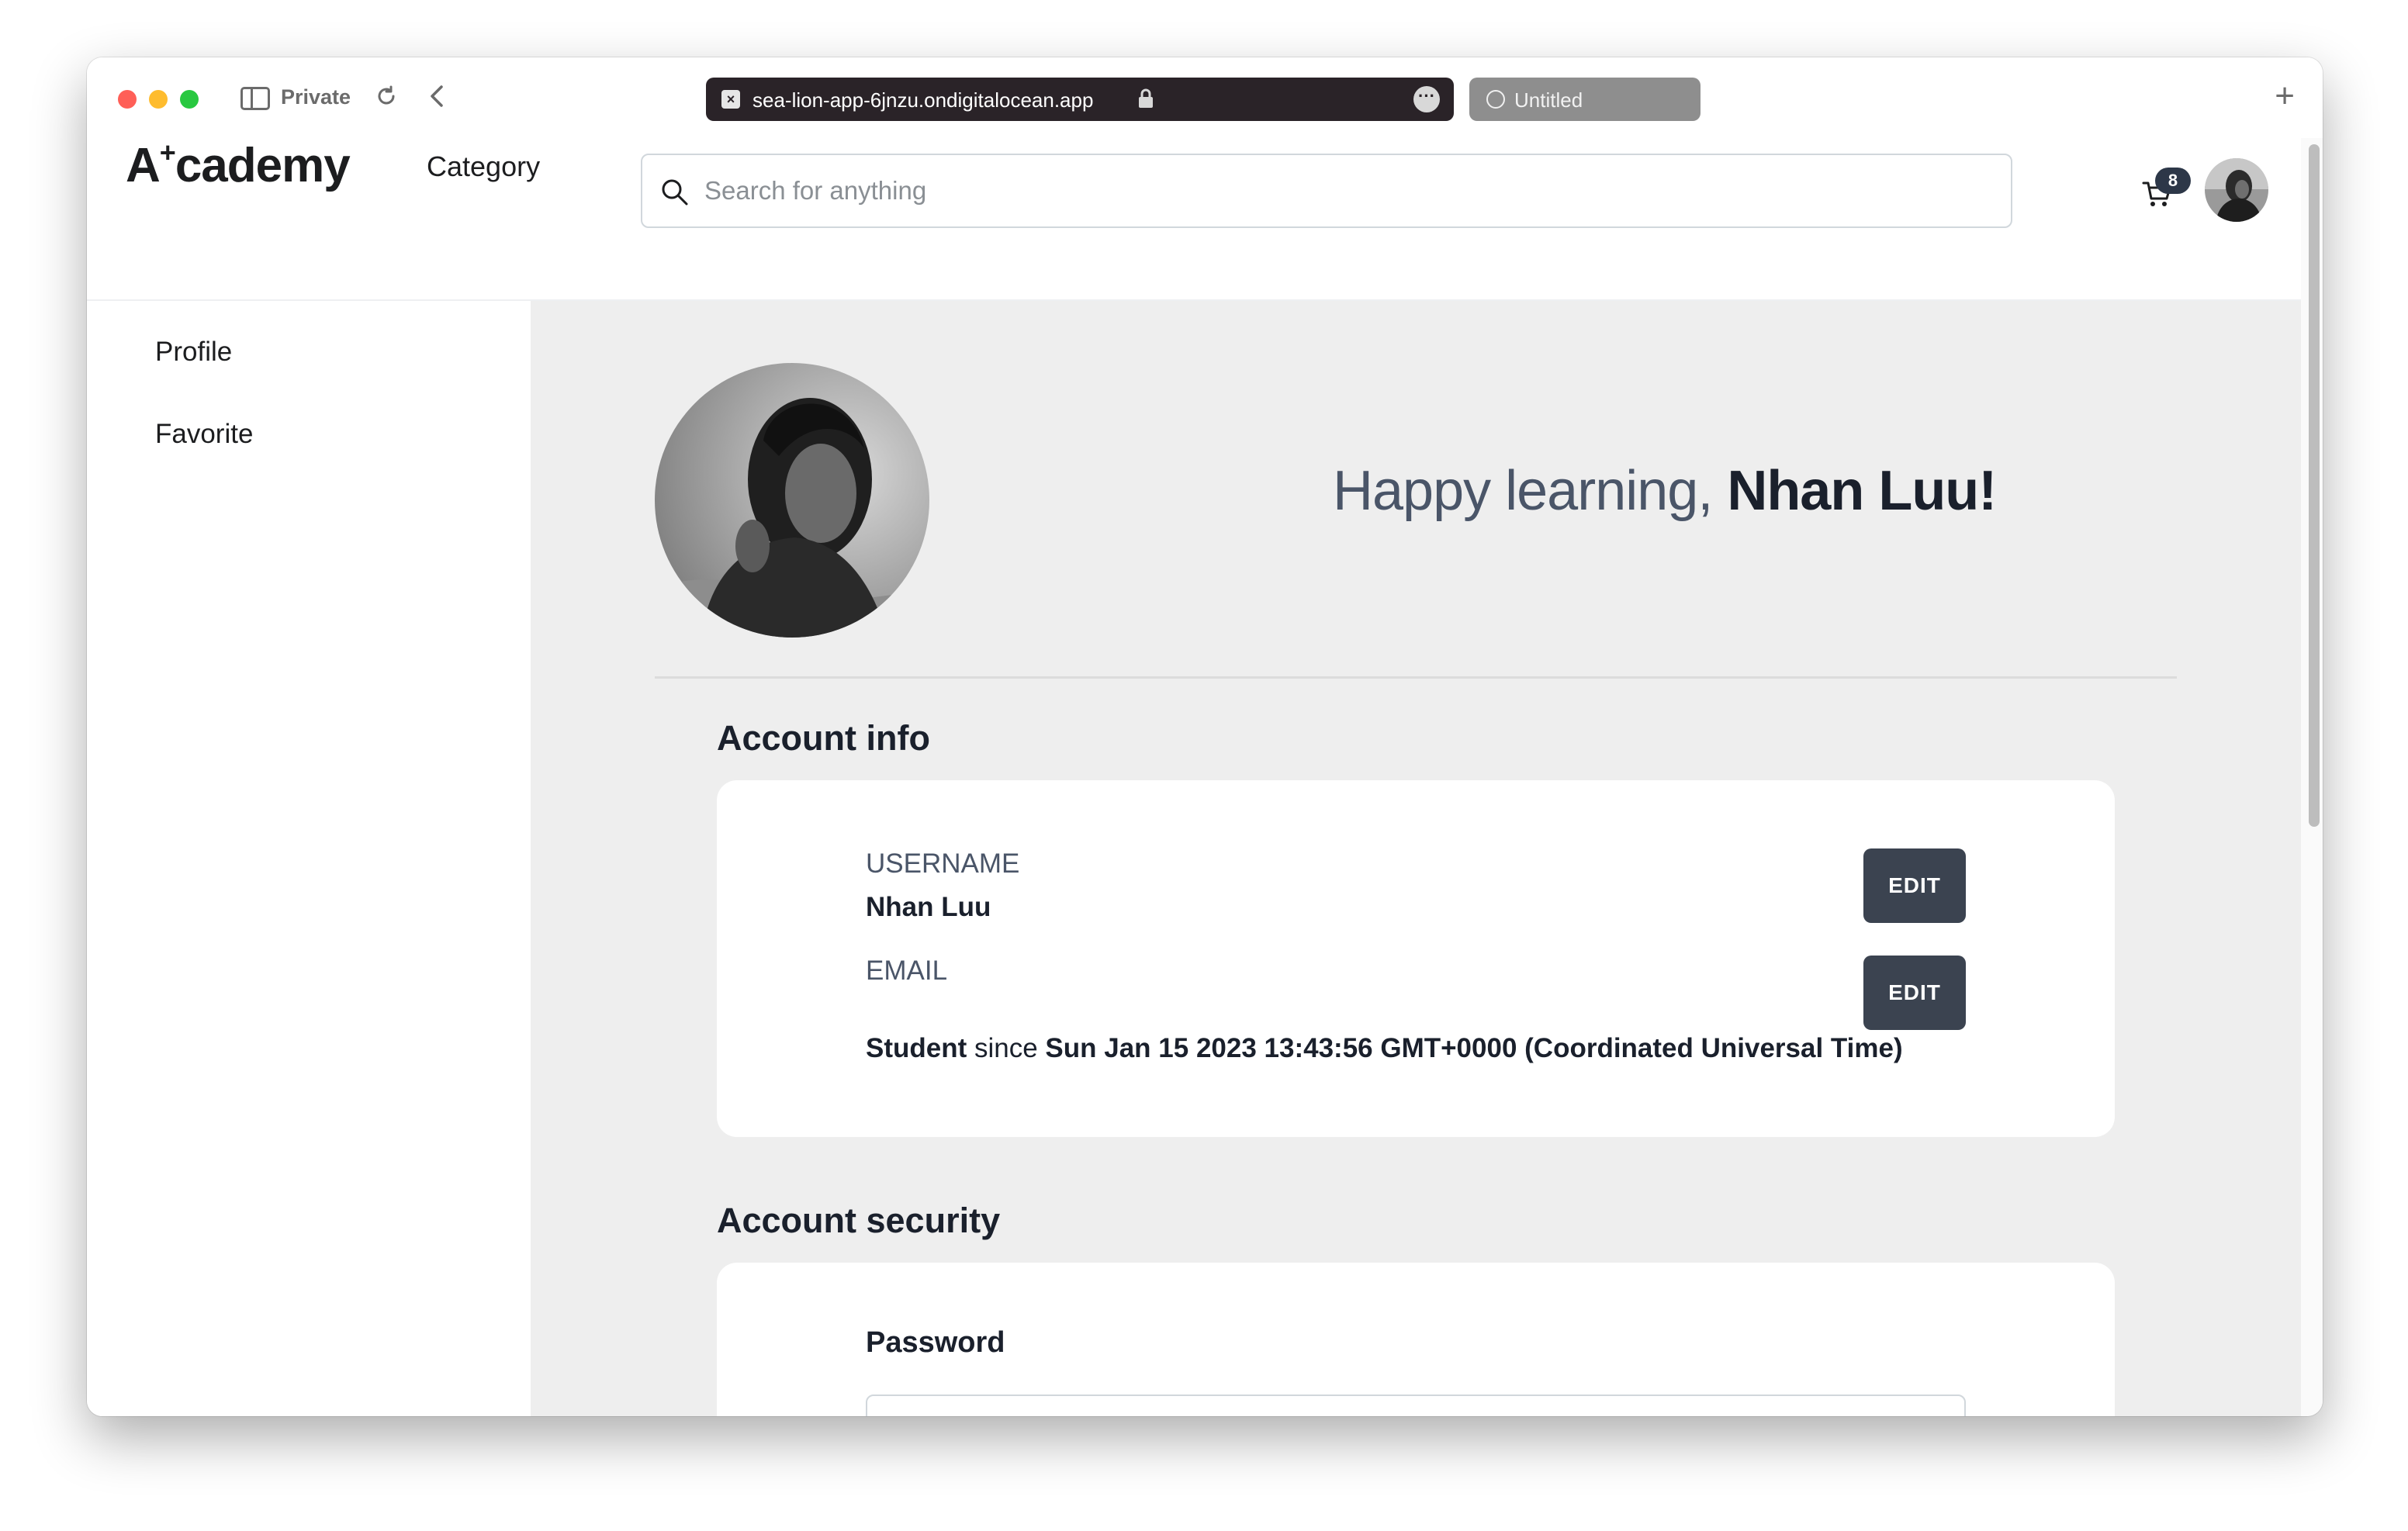  What do you see at coordinates (167, 152) in the screenshot?
I see `logo-plus: +` at bounding box center [167, 152].